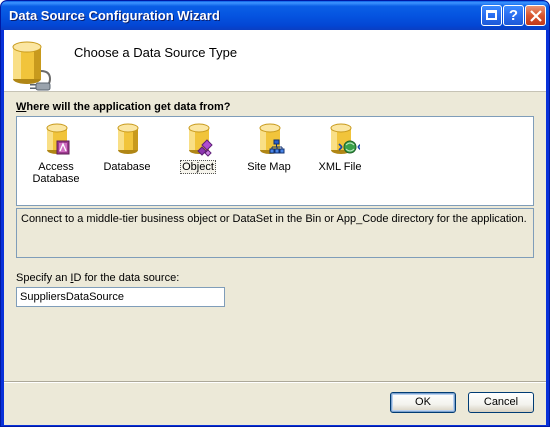 The height and width of the screenshot is (427, 550). Describe the element at coordinates (272, 138) in the screenshot. I see `site-map-icon` at that location.